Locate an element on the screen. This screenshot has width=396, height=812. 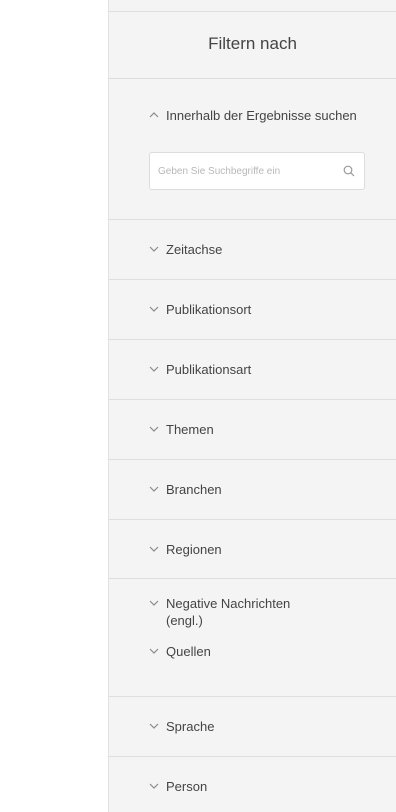
facet-label: Person is located at coordinates (187, 786).